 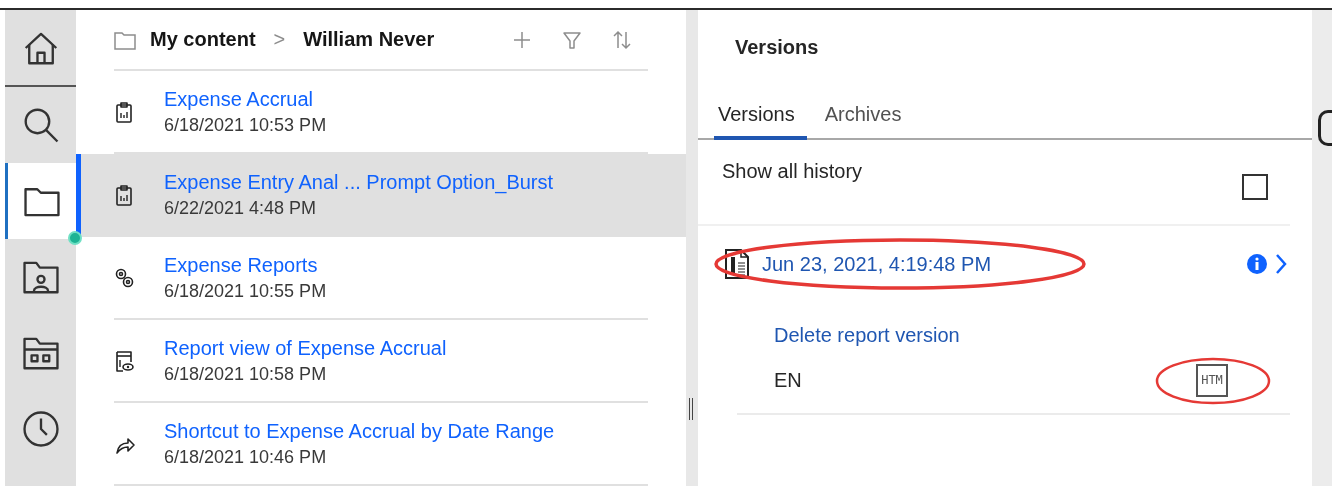 What do you see at coordinates (1032, 335) in the screenshot?
I see `delete-version-link: Delete report version` at bounding box center [1032, 335].